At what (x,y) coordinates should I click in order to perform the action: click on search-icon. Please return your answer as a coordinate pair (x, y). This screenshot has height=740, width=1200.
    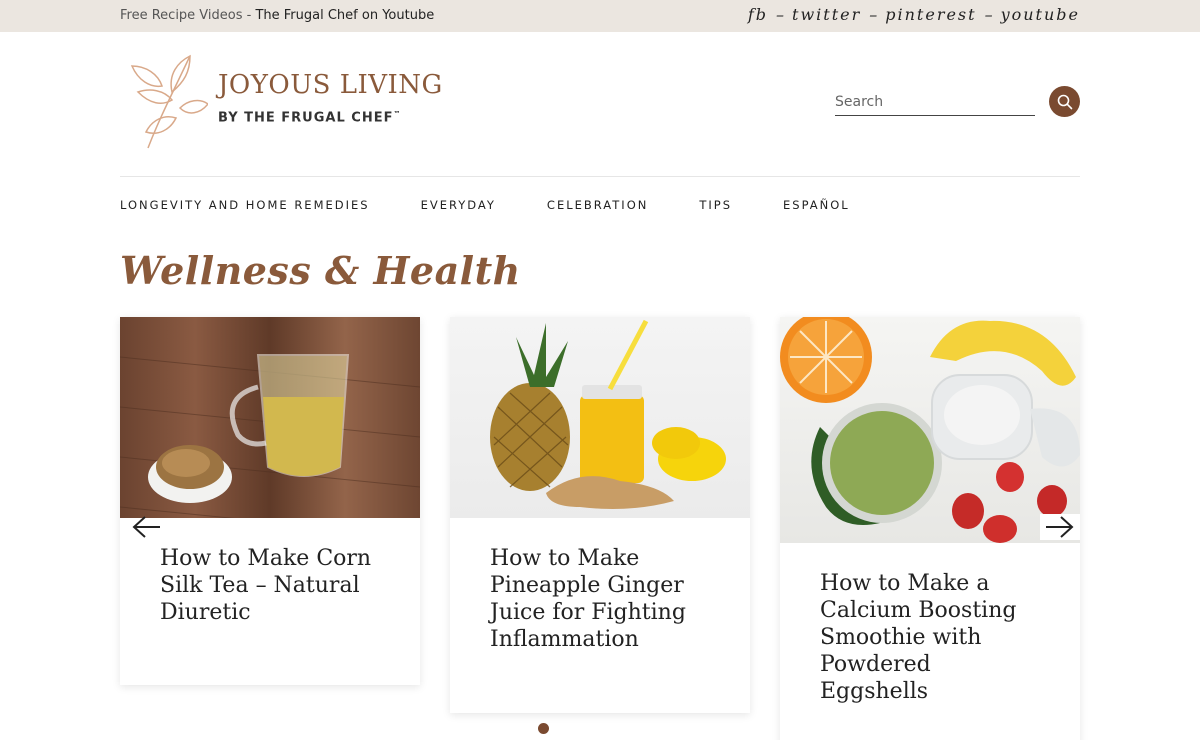
    Looking at the image, I should click on (1064, 101).